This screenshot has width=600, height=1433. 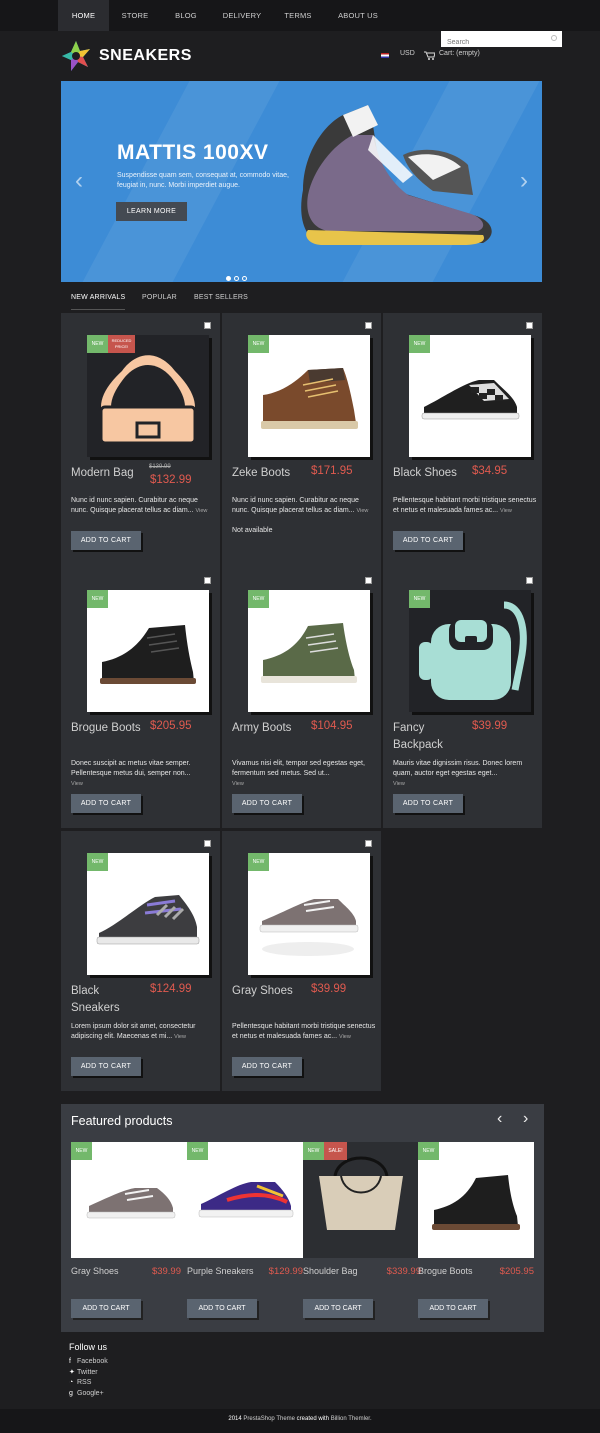 I want to click on banner-prev-arrow-icon: ‹, so click(x=79, y=181).